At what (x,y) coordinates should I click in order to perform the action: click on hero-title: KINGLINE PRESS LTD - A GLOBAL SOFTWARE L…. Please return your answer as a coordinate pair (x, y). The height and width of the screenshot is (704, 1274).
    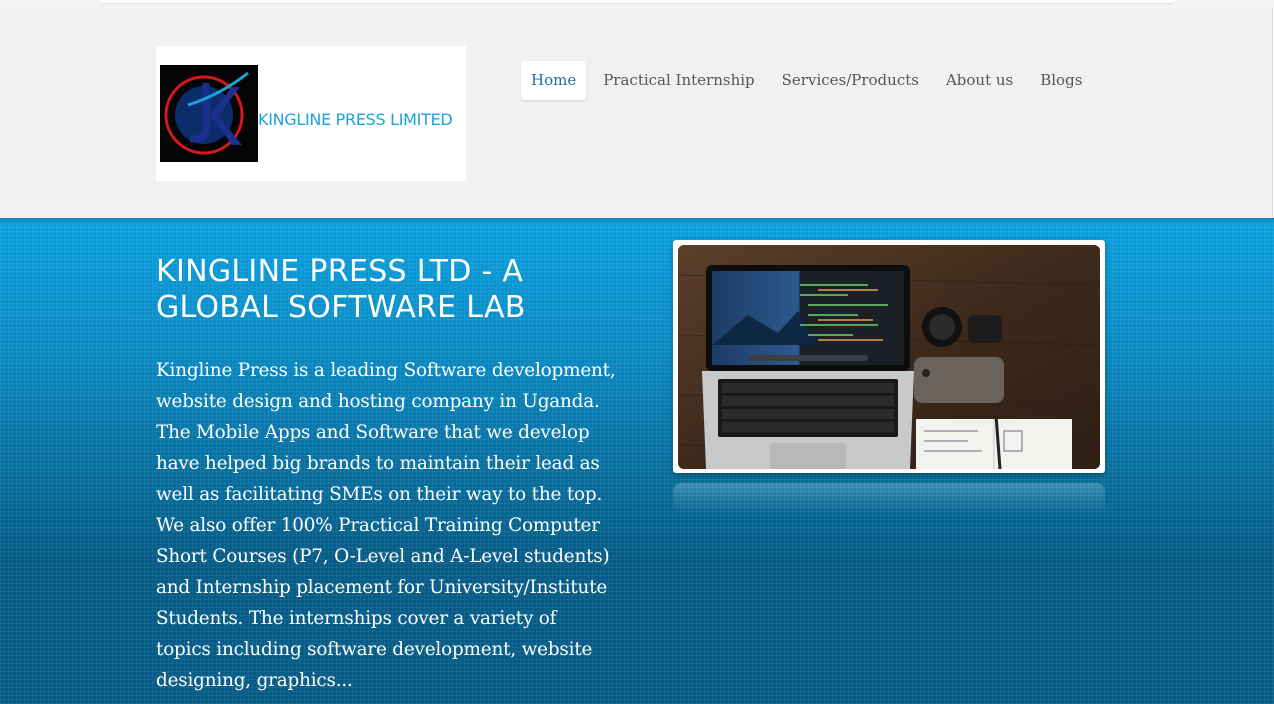
    Looking at the image, I should click on (341, 289).